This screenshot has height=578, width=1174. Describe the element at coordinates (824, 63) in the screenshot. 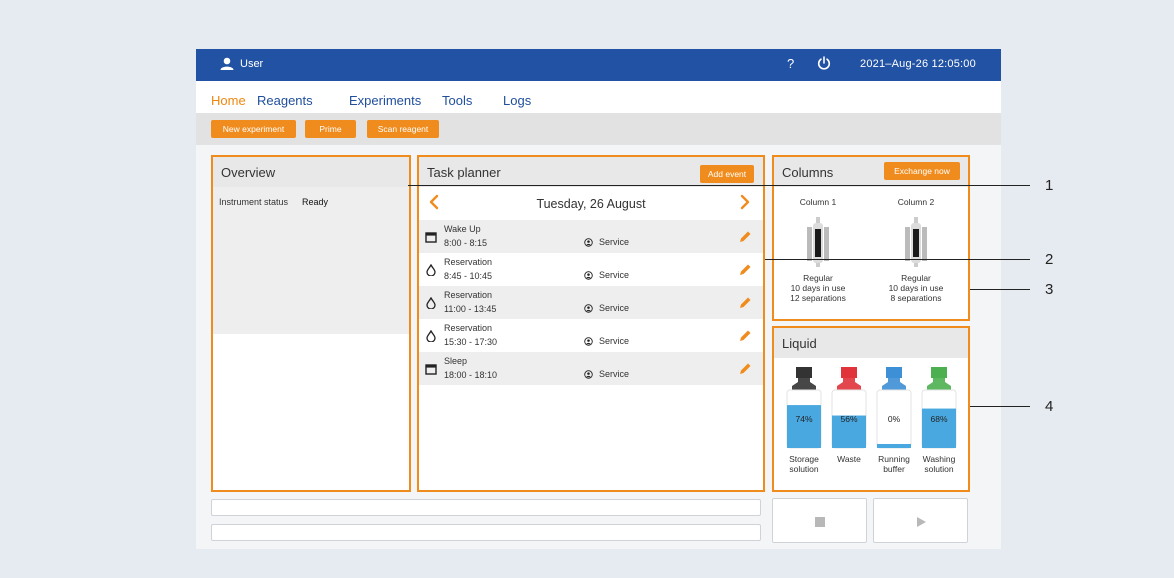

I see `power-icon` at that location.